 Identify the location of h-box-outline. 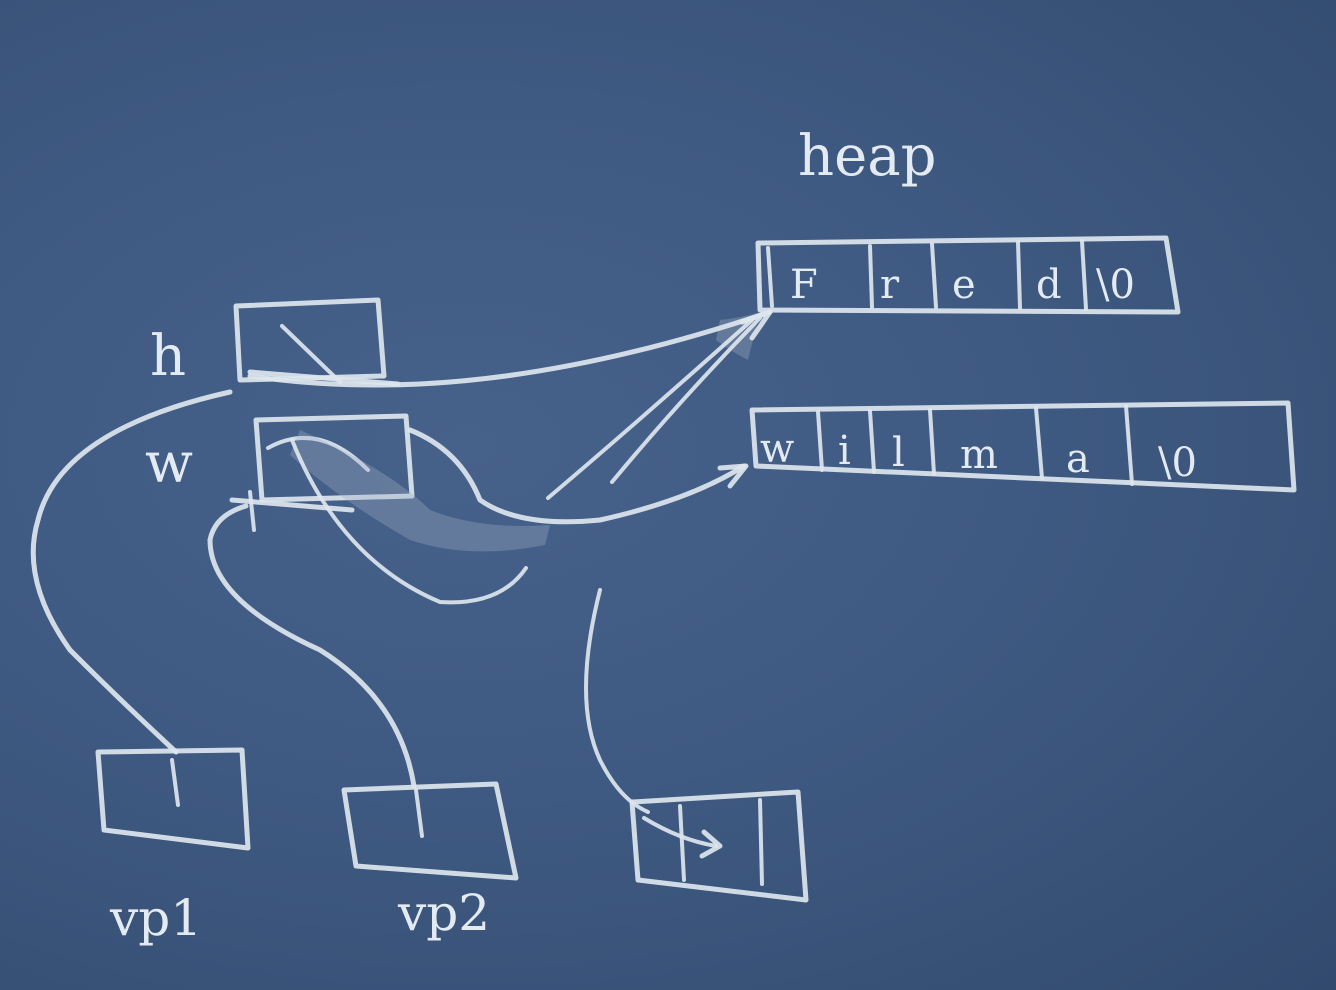
(310, 340).